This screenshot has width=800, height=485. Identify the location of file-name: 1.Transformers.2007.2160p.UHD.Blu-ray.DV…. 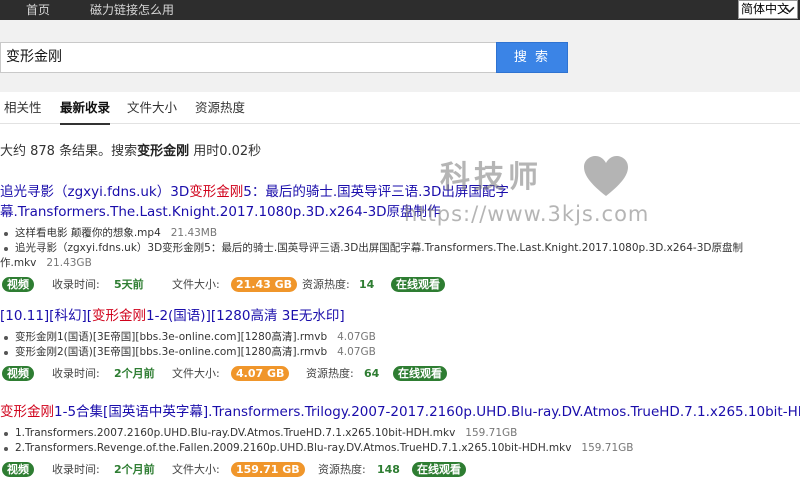
(235, 433).